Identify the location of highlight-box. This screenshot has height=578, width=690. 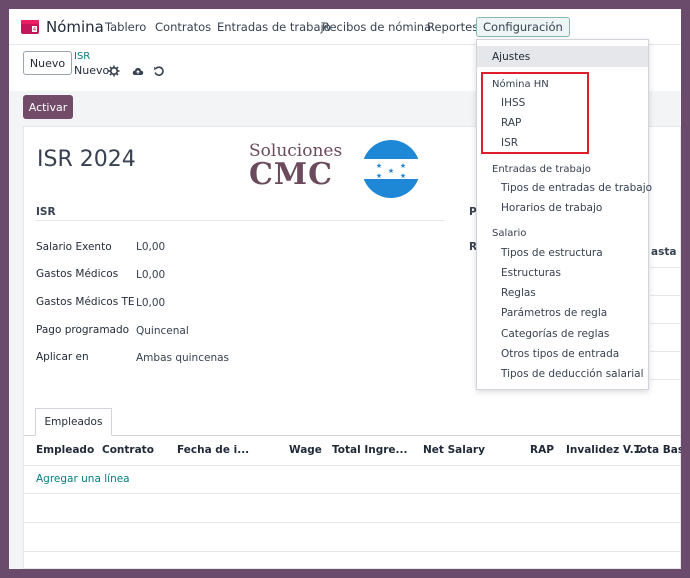
(535, 113).